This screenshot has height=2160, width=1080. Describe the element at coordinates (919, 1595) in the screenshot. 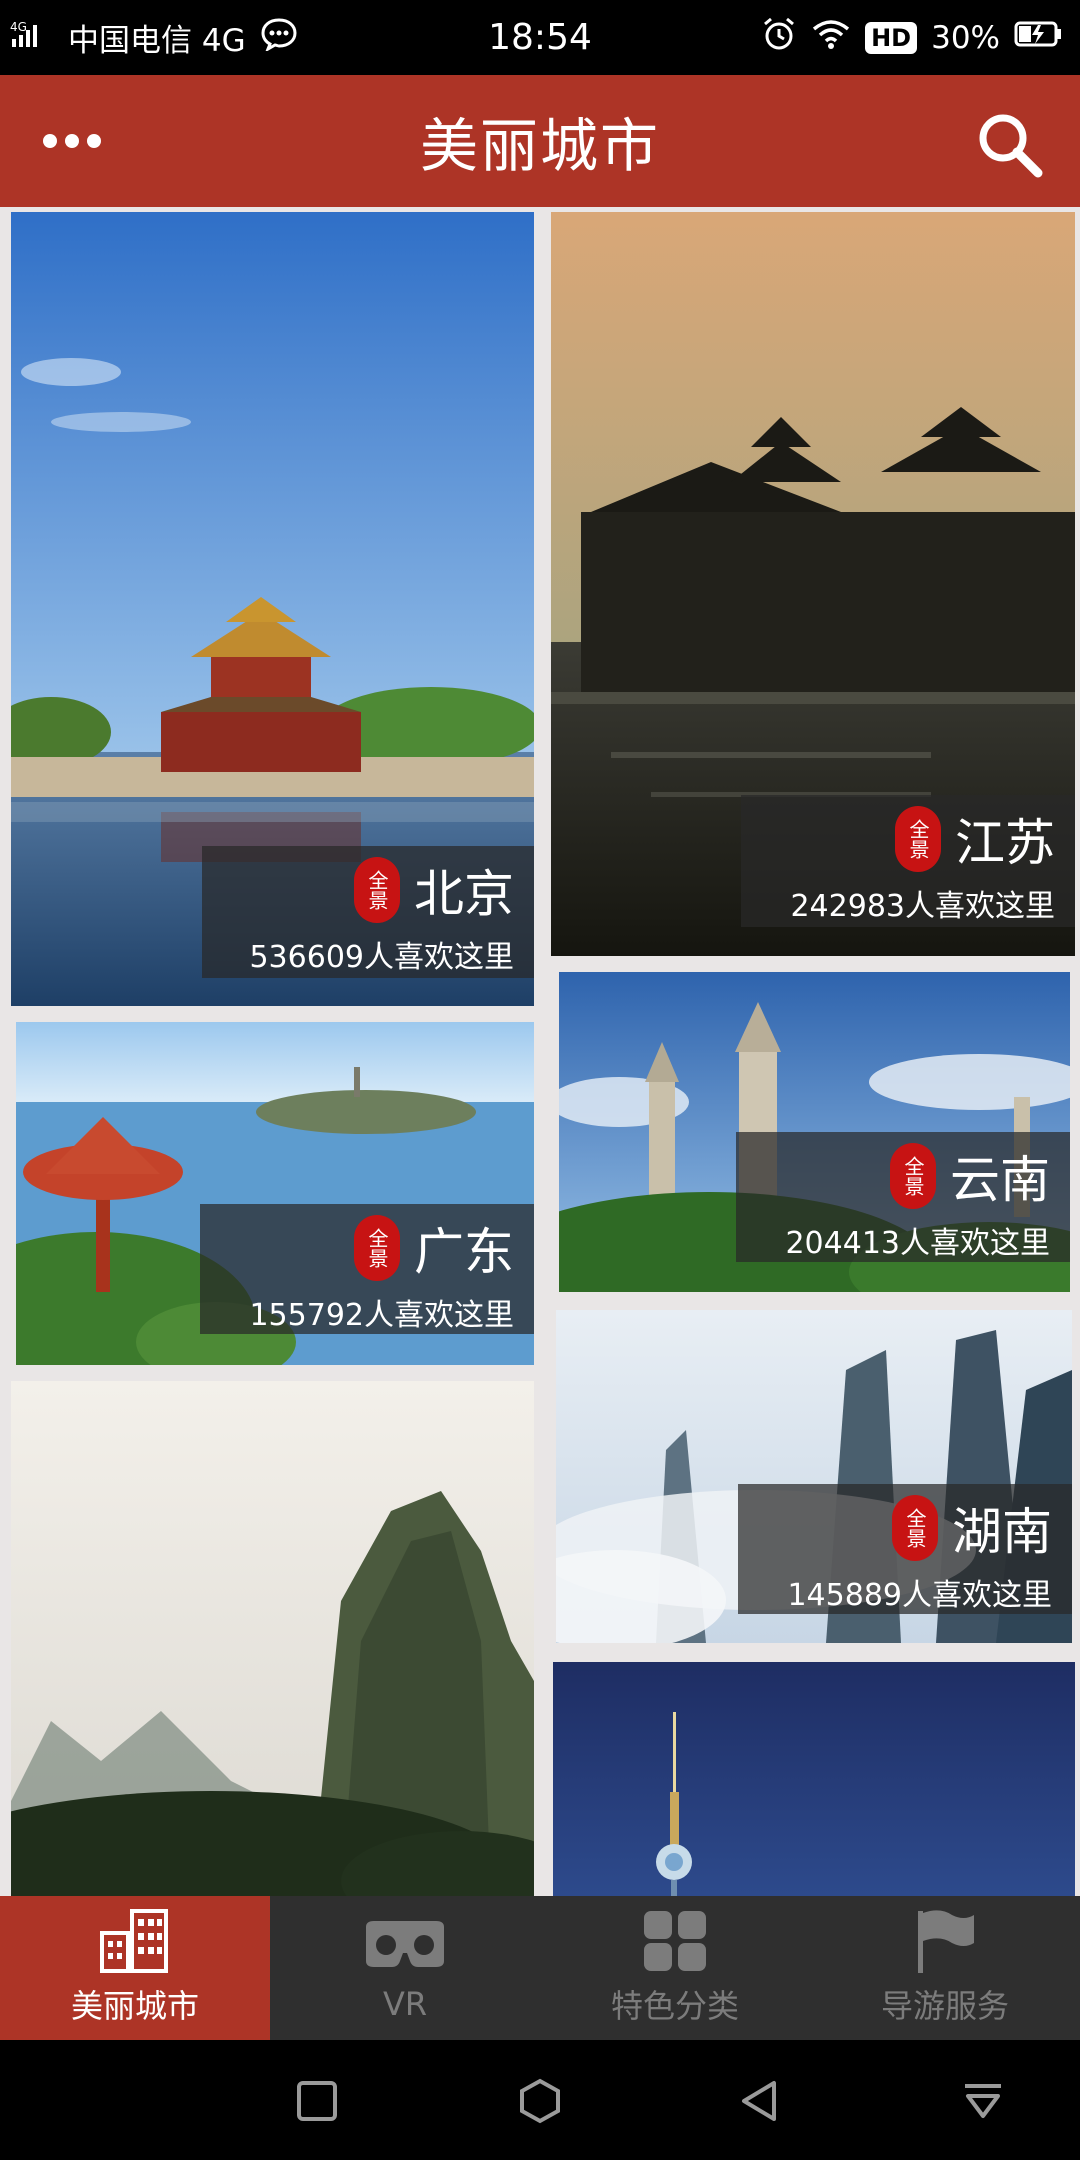

I see `city-likes: 145889人喜欢这里` at that location.